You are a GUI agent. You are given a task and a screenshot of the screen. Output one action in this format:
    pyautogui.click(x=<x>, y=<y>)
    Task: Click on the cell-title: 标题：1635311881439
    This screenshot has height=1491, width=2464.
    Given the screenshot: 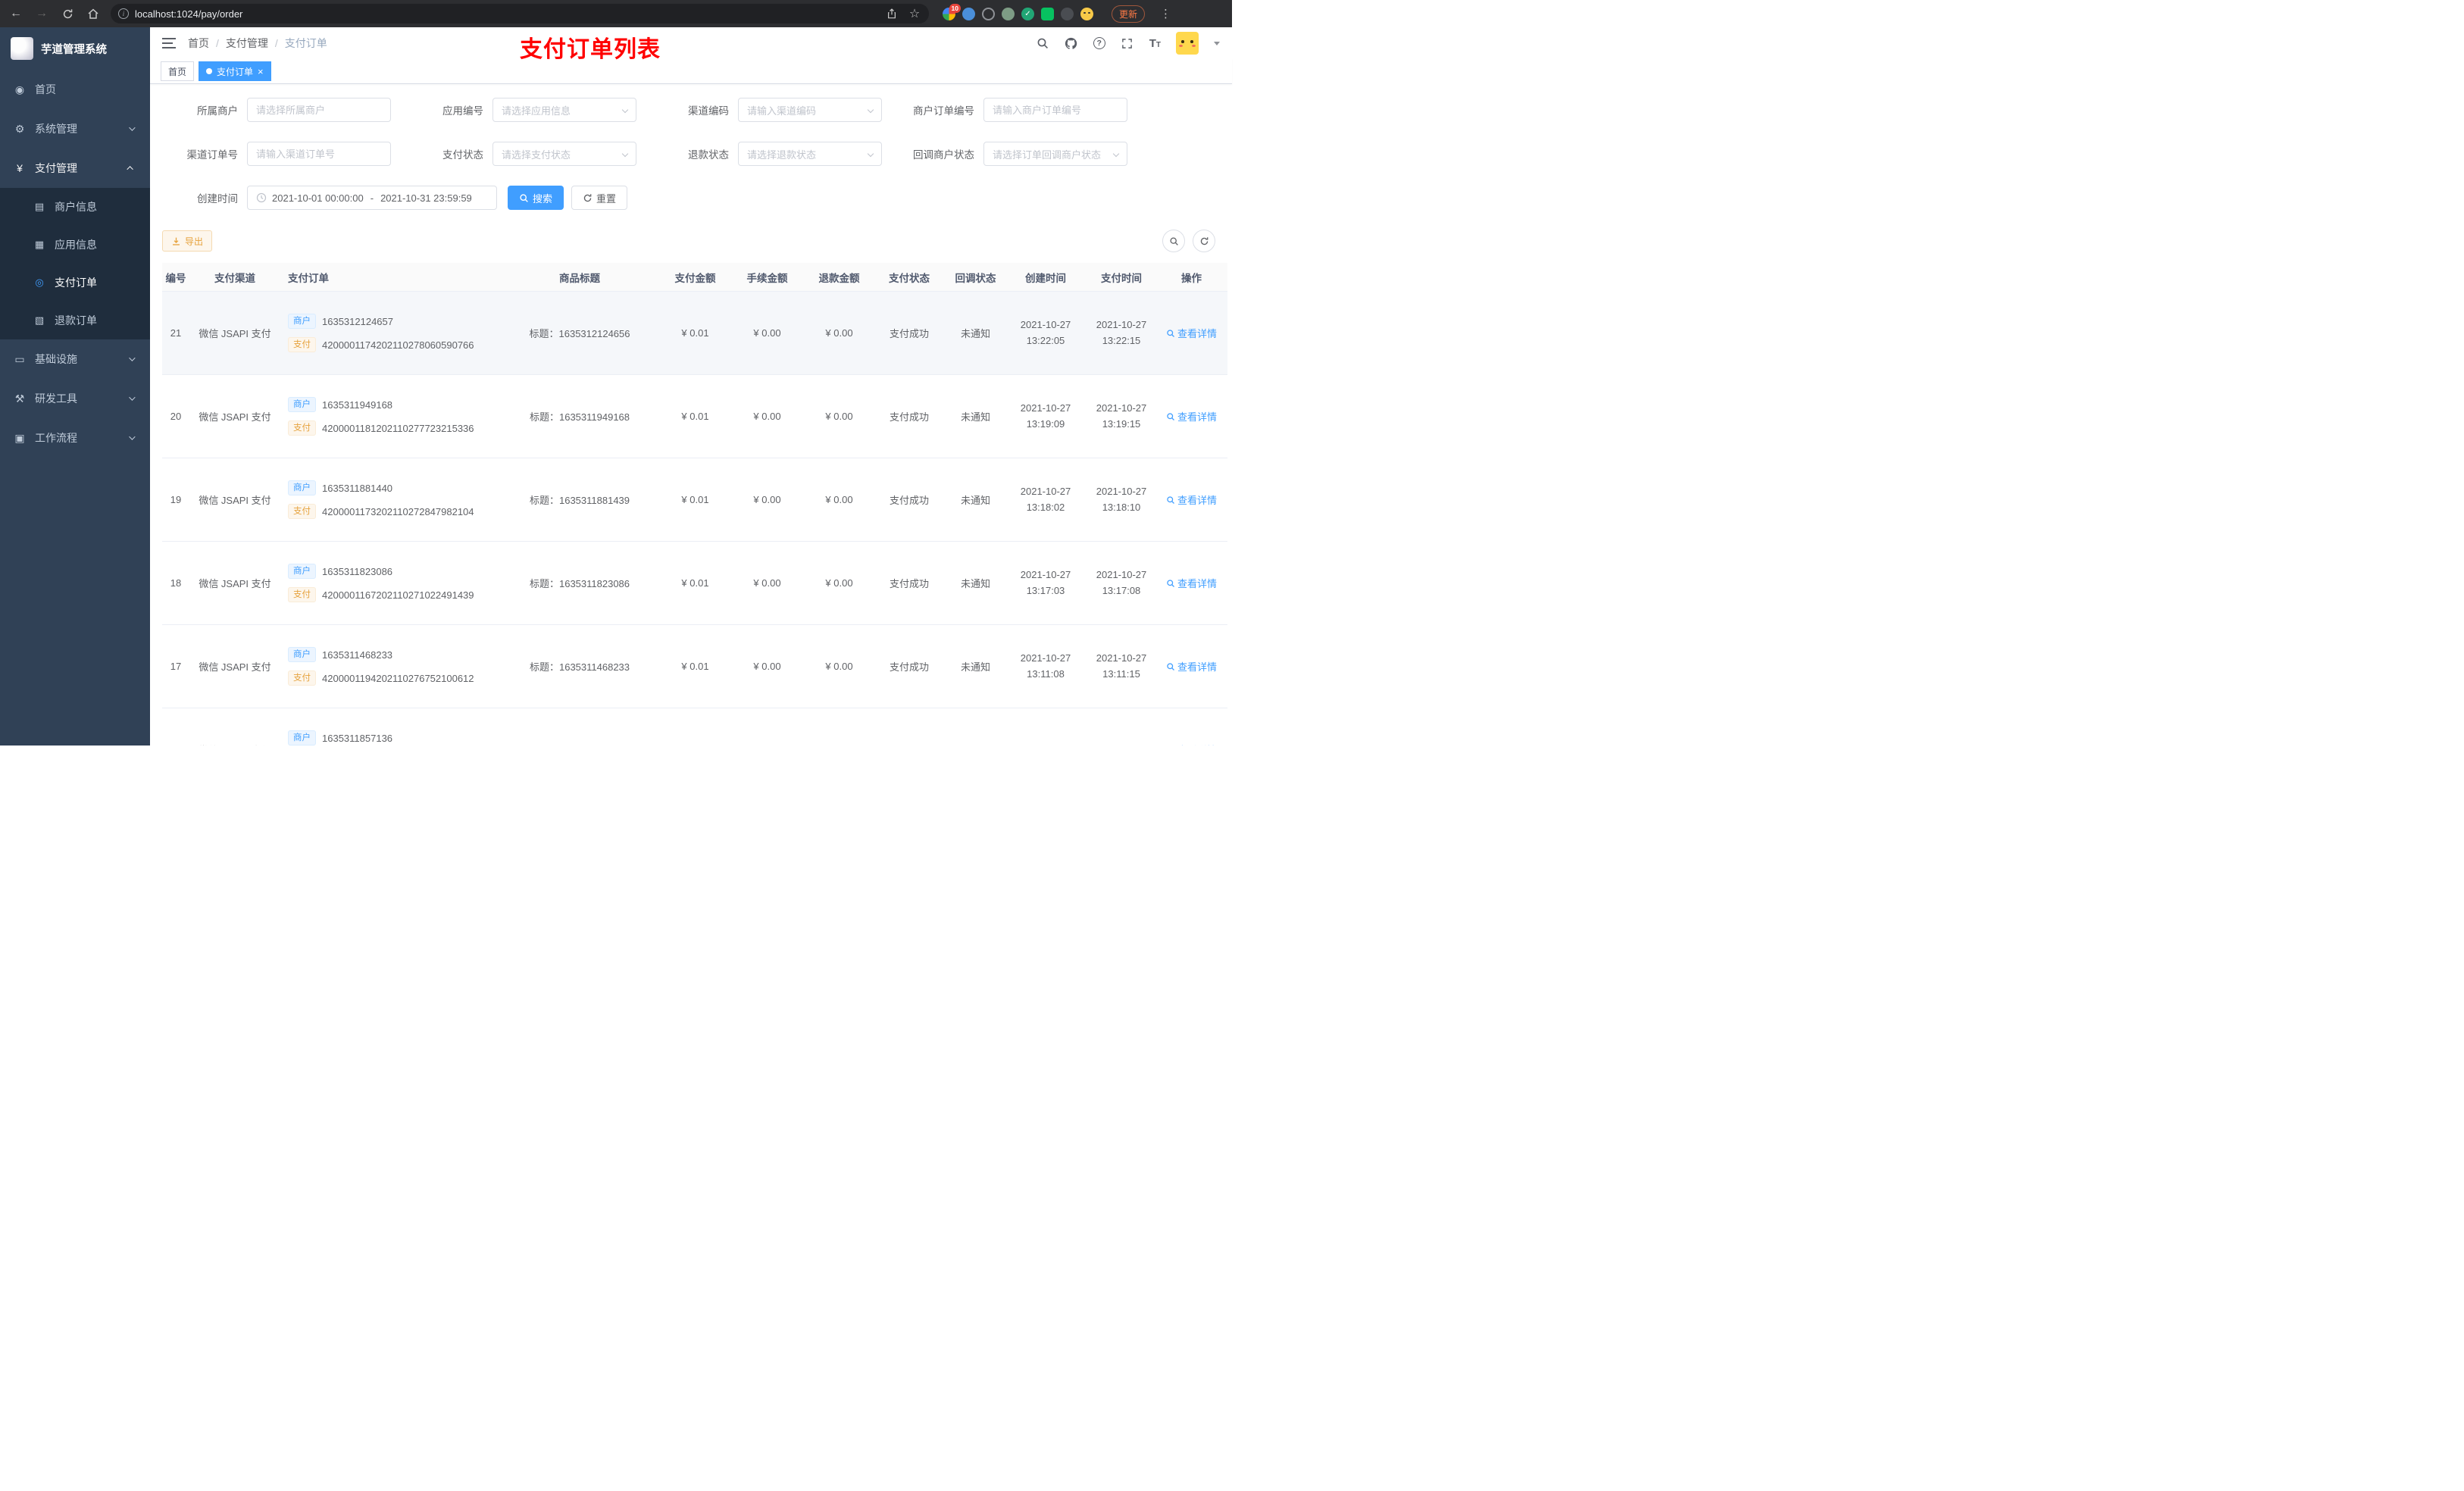 What is the action you would take?
    pyautogui.click(x=579, y=500)
    